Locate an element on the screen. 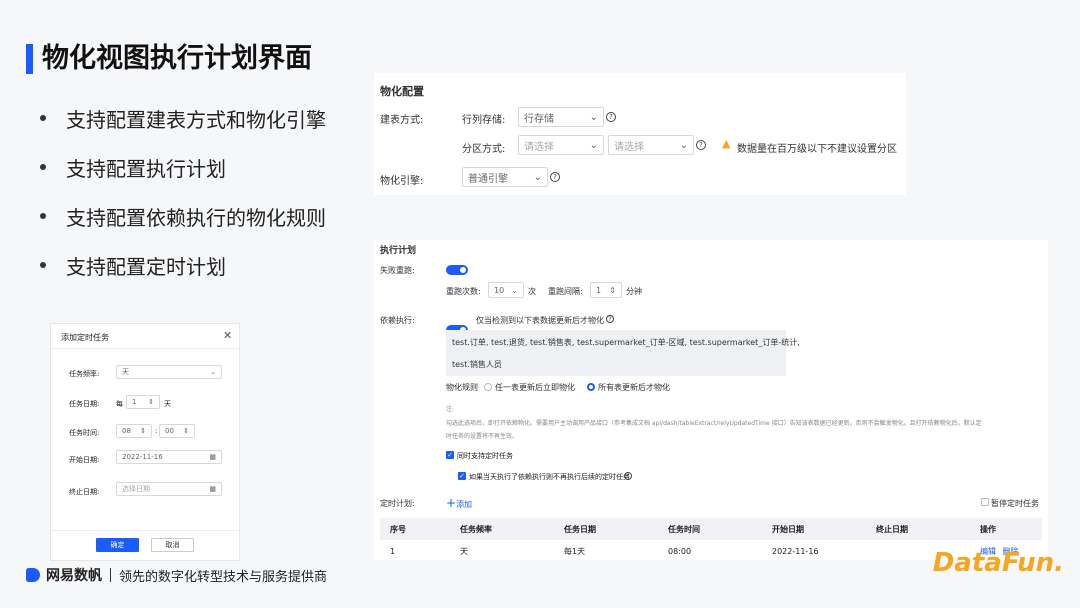  footer-divider is located at coordinates (110, 575).